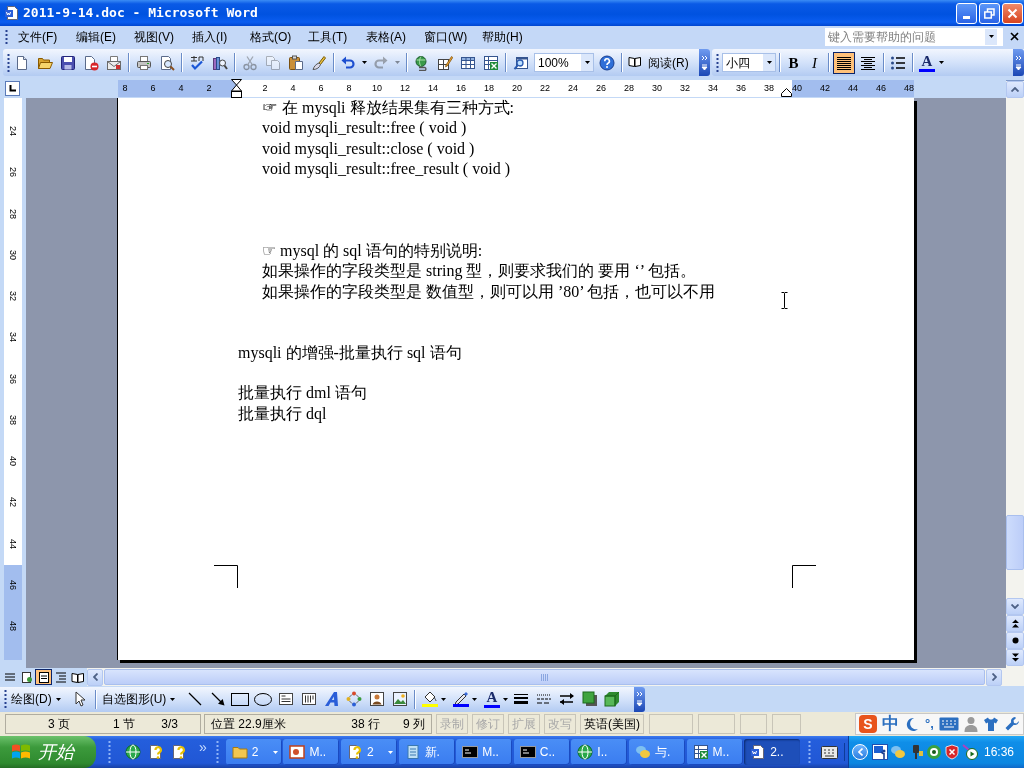  What do you see at coordinates (1015, 657) in the screenshot?
I see `next-page-button` at bounding box center [1015, 657].